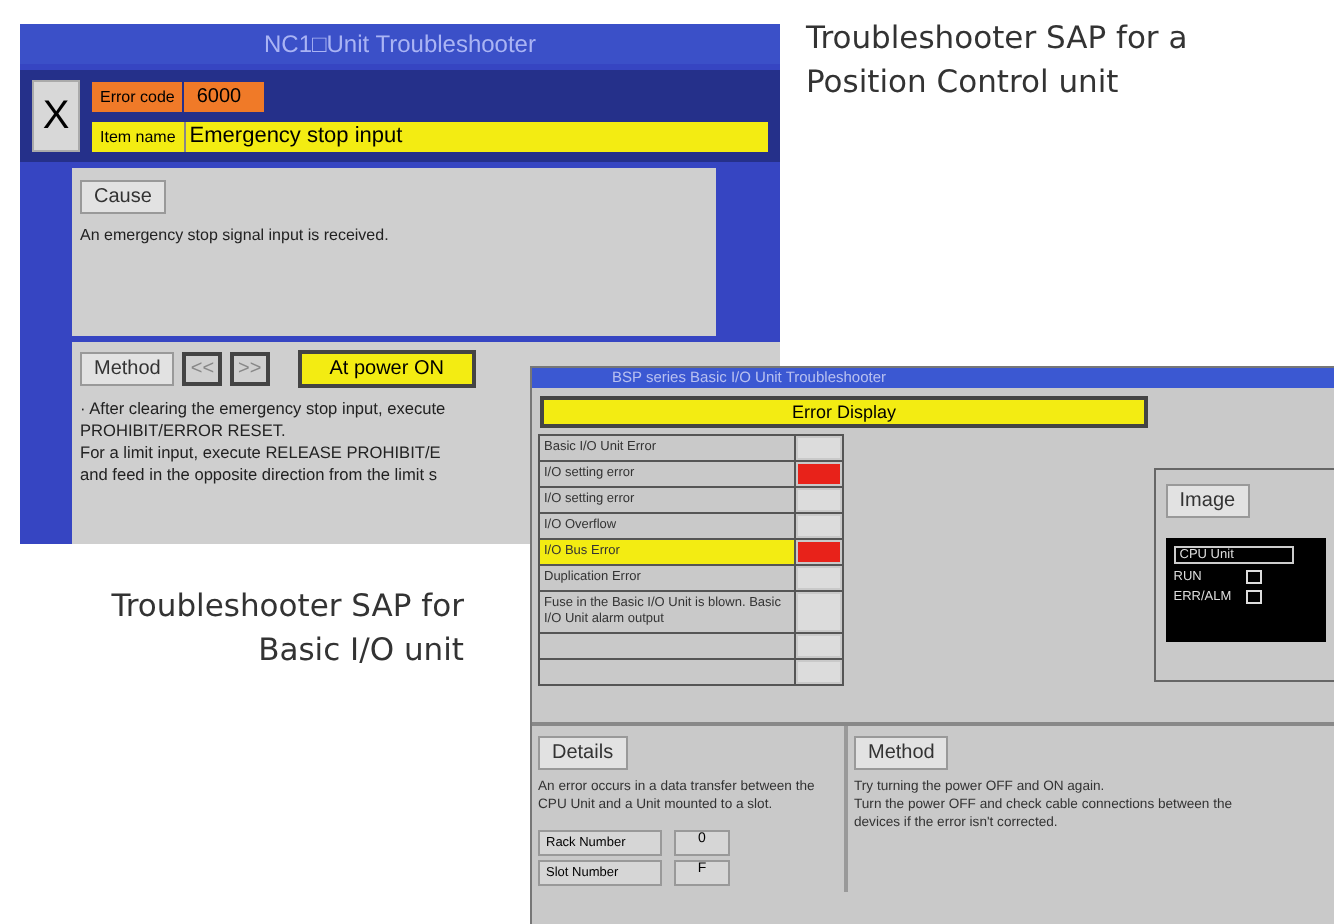 The width and height of the screenshot is (1334, 924). I want to click on cause-tab: Cause, so click(123, 197).